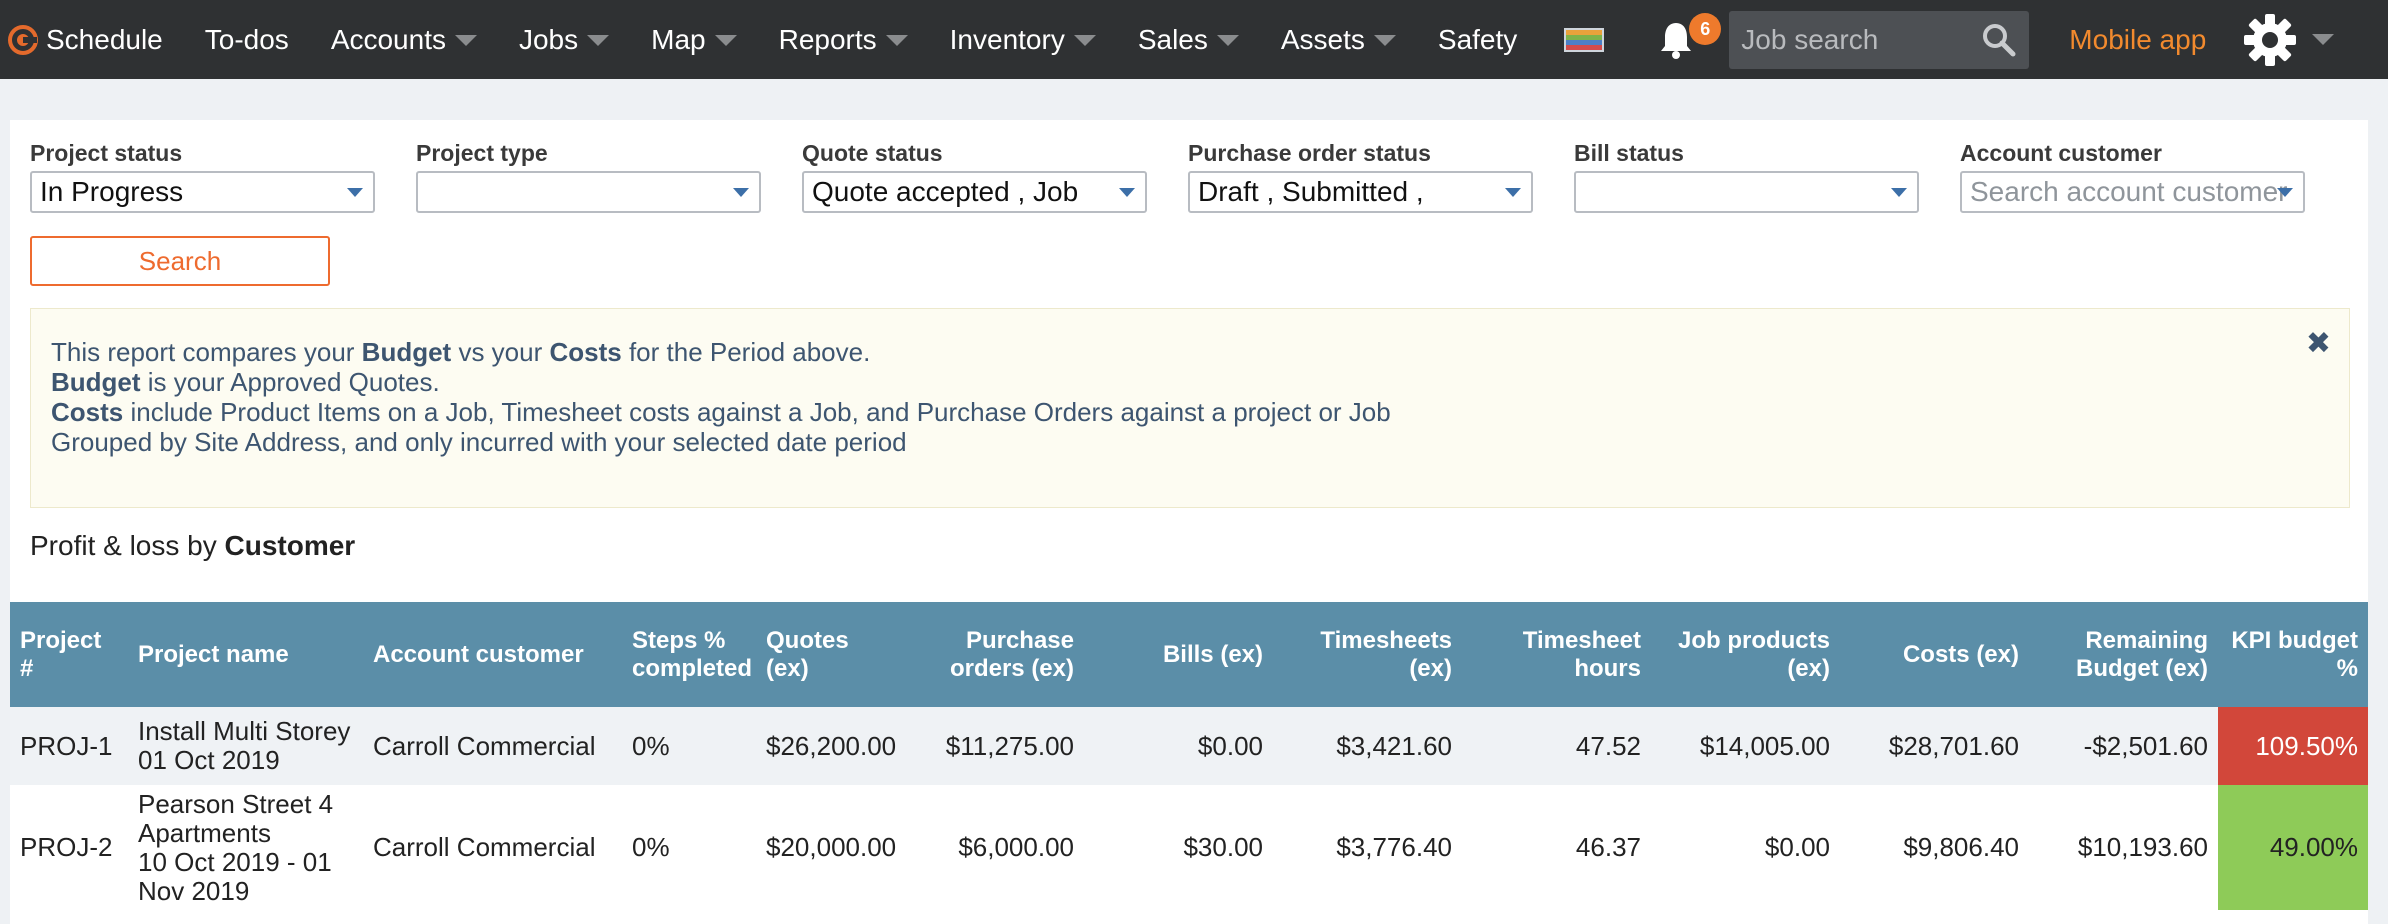 The width and height of the screenshot is (2388, 924). Describe the element at coordinates (404, 39) in the screenshot. I see `nav-accounts: Accounts` at that location.